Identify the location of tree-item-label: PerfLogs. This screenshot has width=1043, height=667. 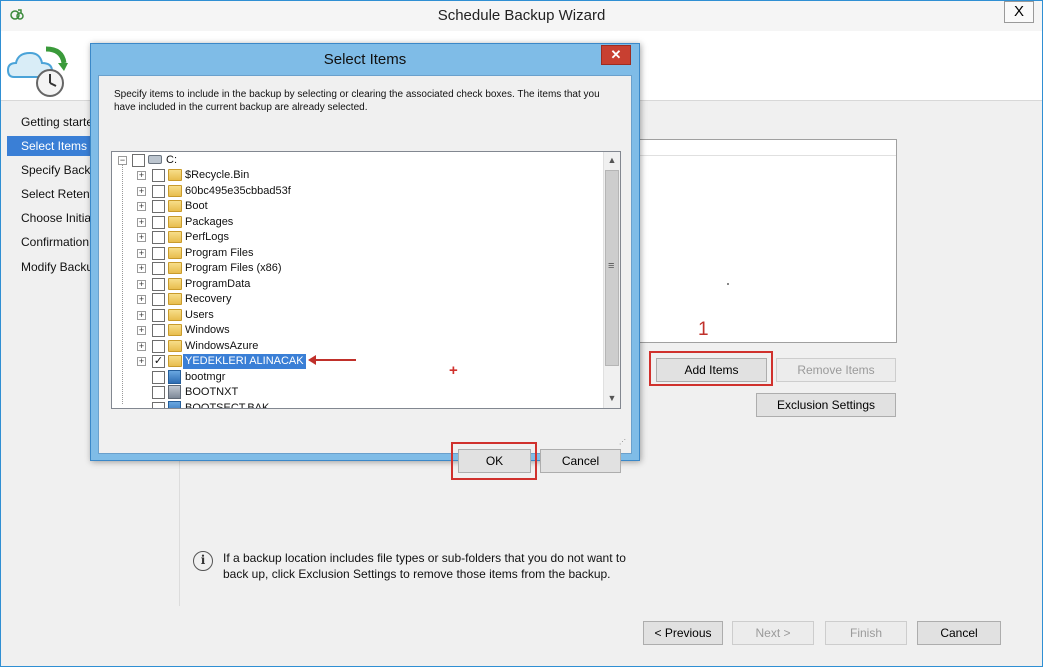
(207, 237).